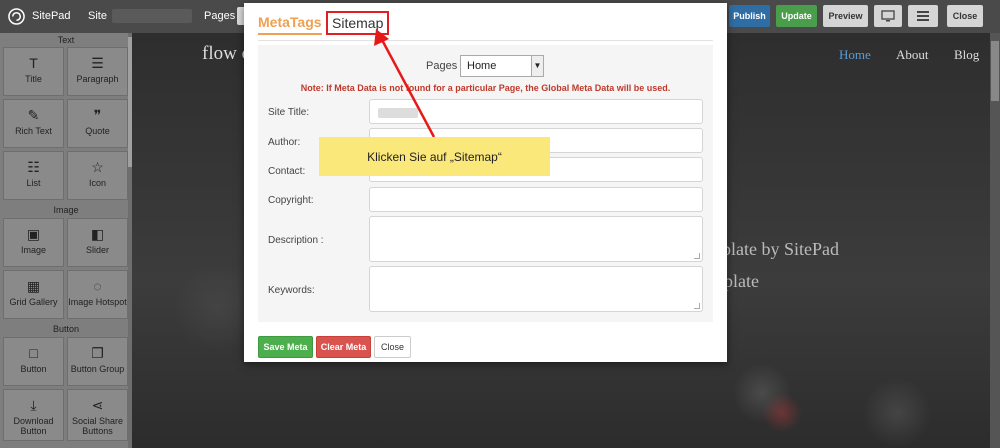  Describe the element at coordinates (741, 281) in the screenshot. I see `hero-subheading: plate` at that location.